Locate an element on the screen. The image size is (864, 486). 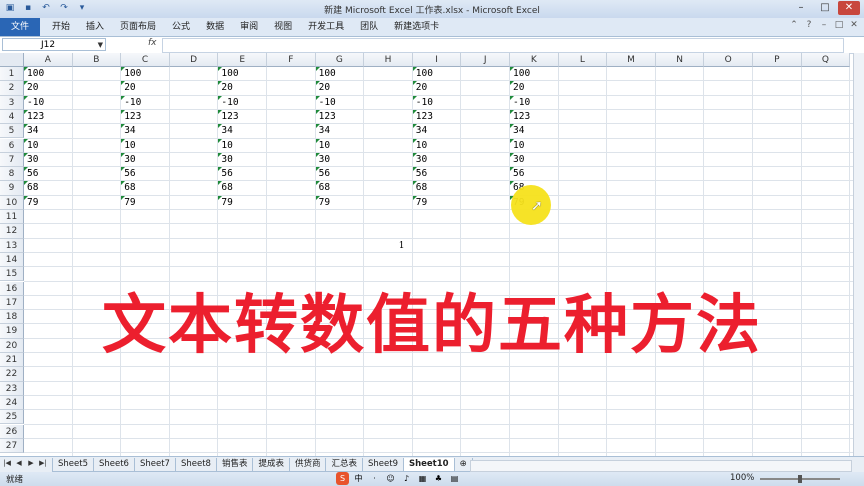
cell-A2: 20 is located at coordinates (31, 88).